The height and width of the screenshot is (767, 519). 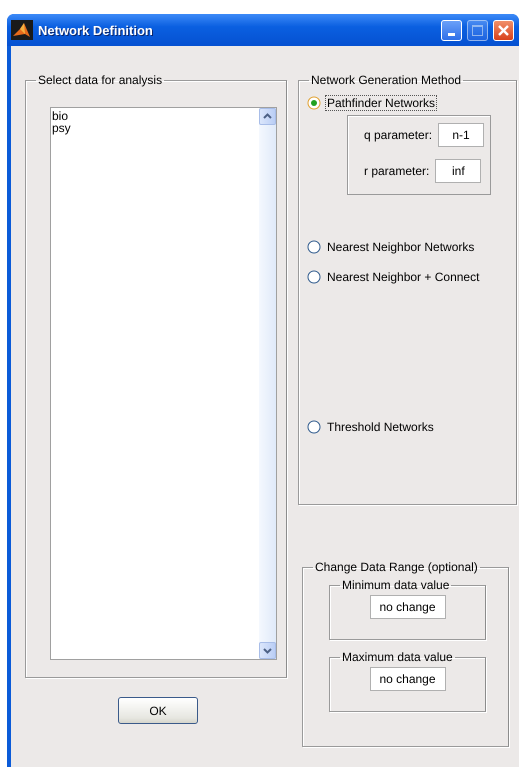 I want to click on group-title: Minimum data value, so click(x=395, y=585).